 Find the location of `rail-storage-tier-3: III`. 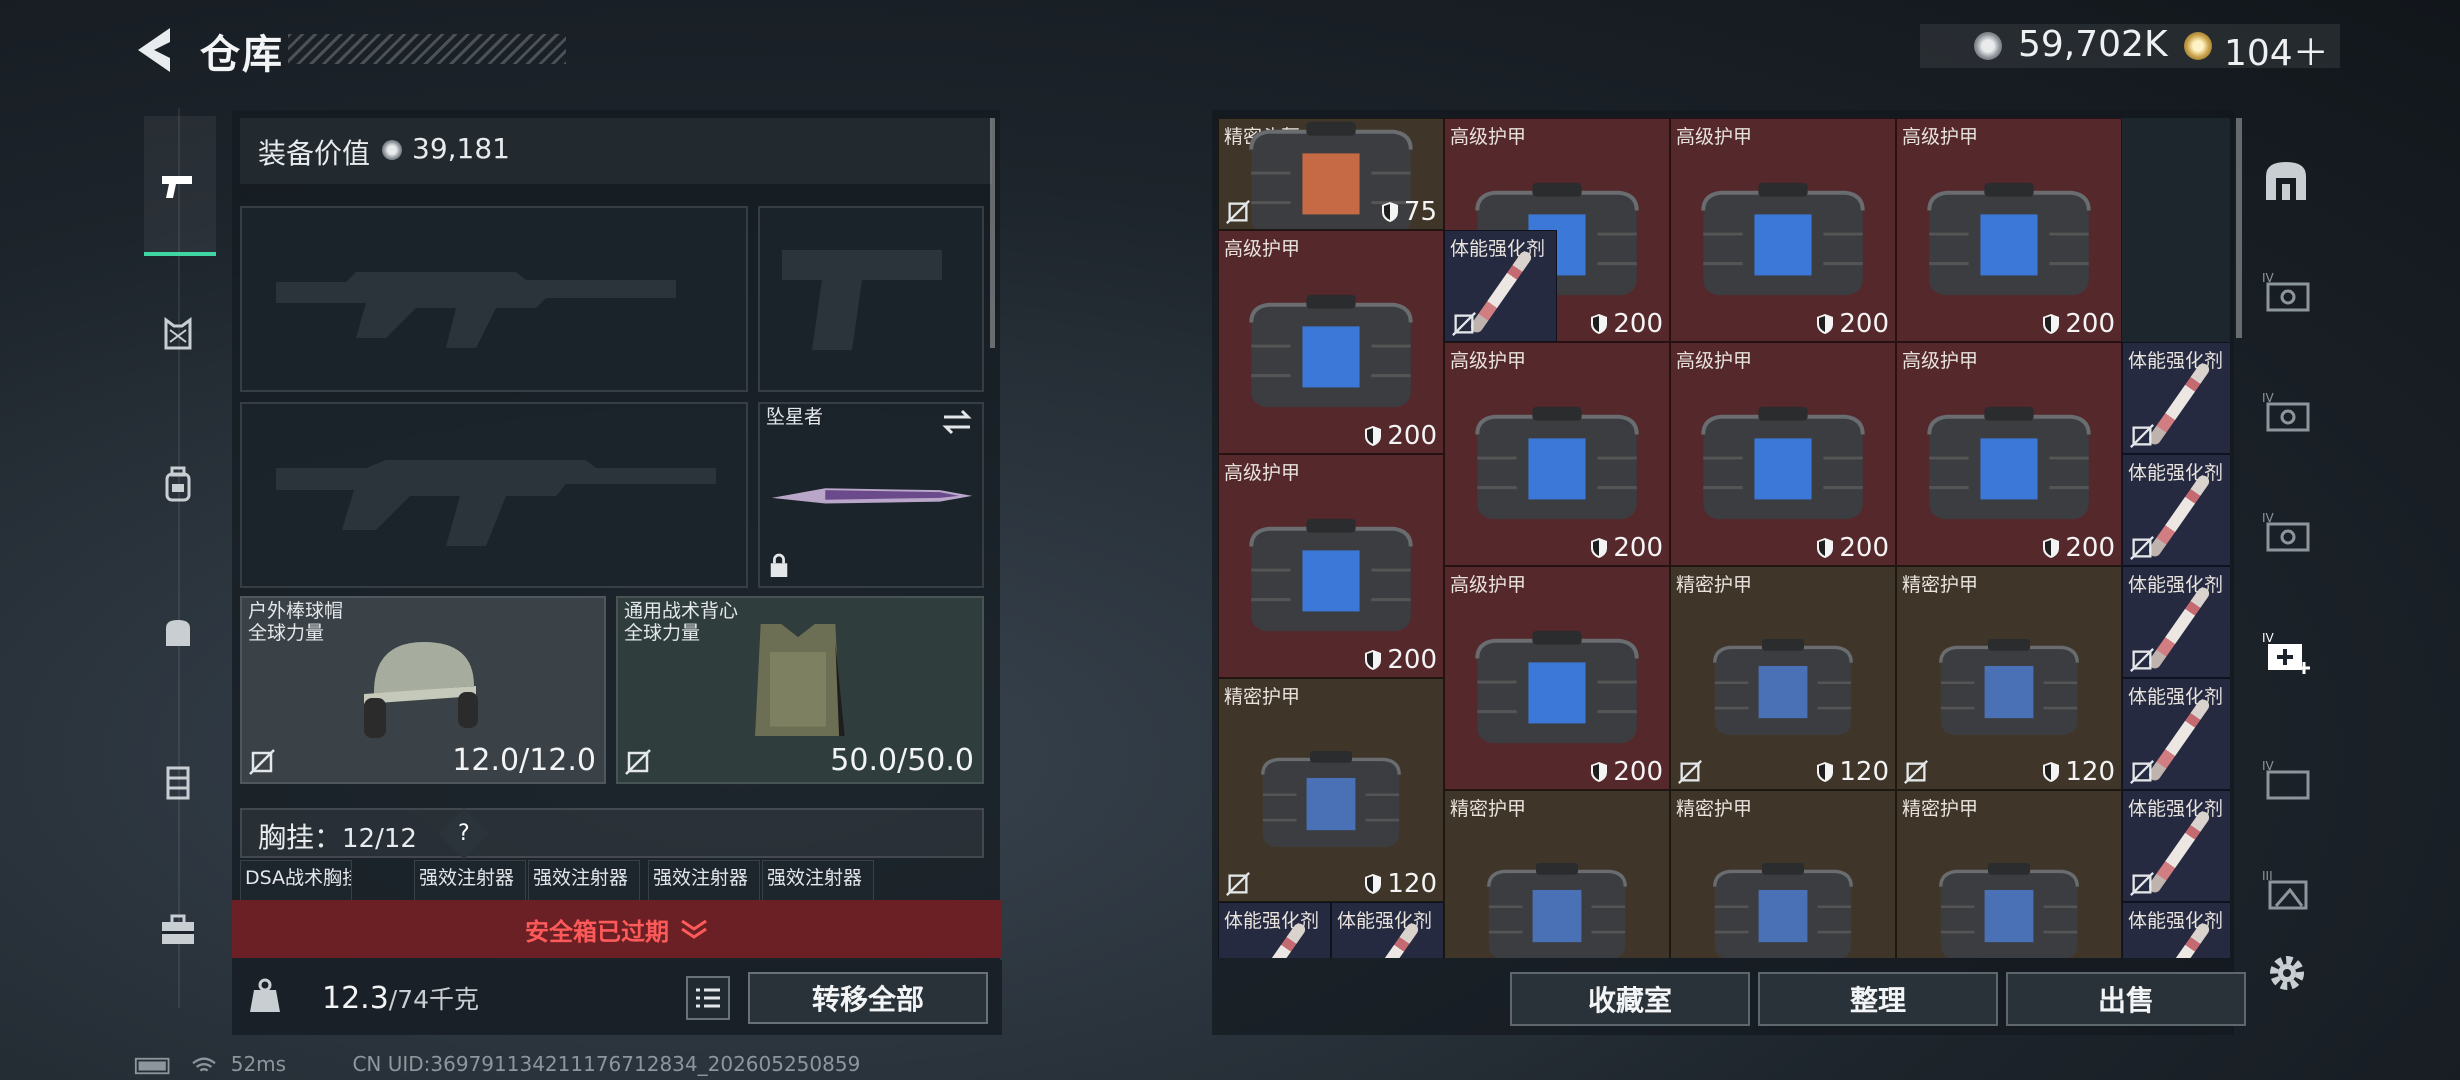

rail-storage-tier-3: III is located at coordinates (2286, 890).